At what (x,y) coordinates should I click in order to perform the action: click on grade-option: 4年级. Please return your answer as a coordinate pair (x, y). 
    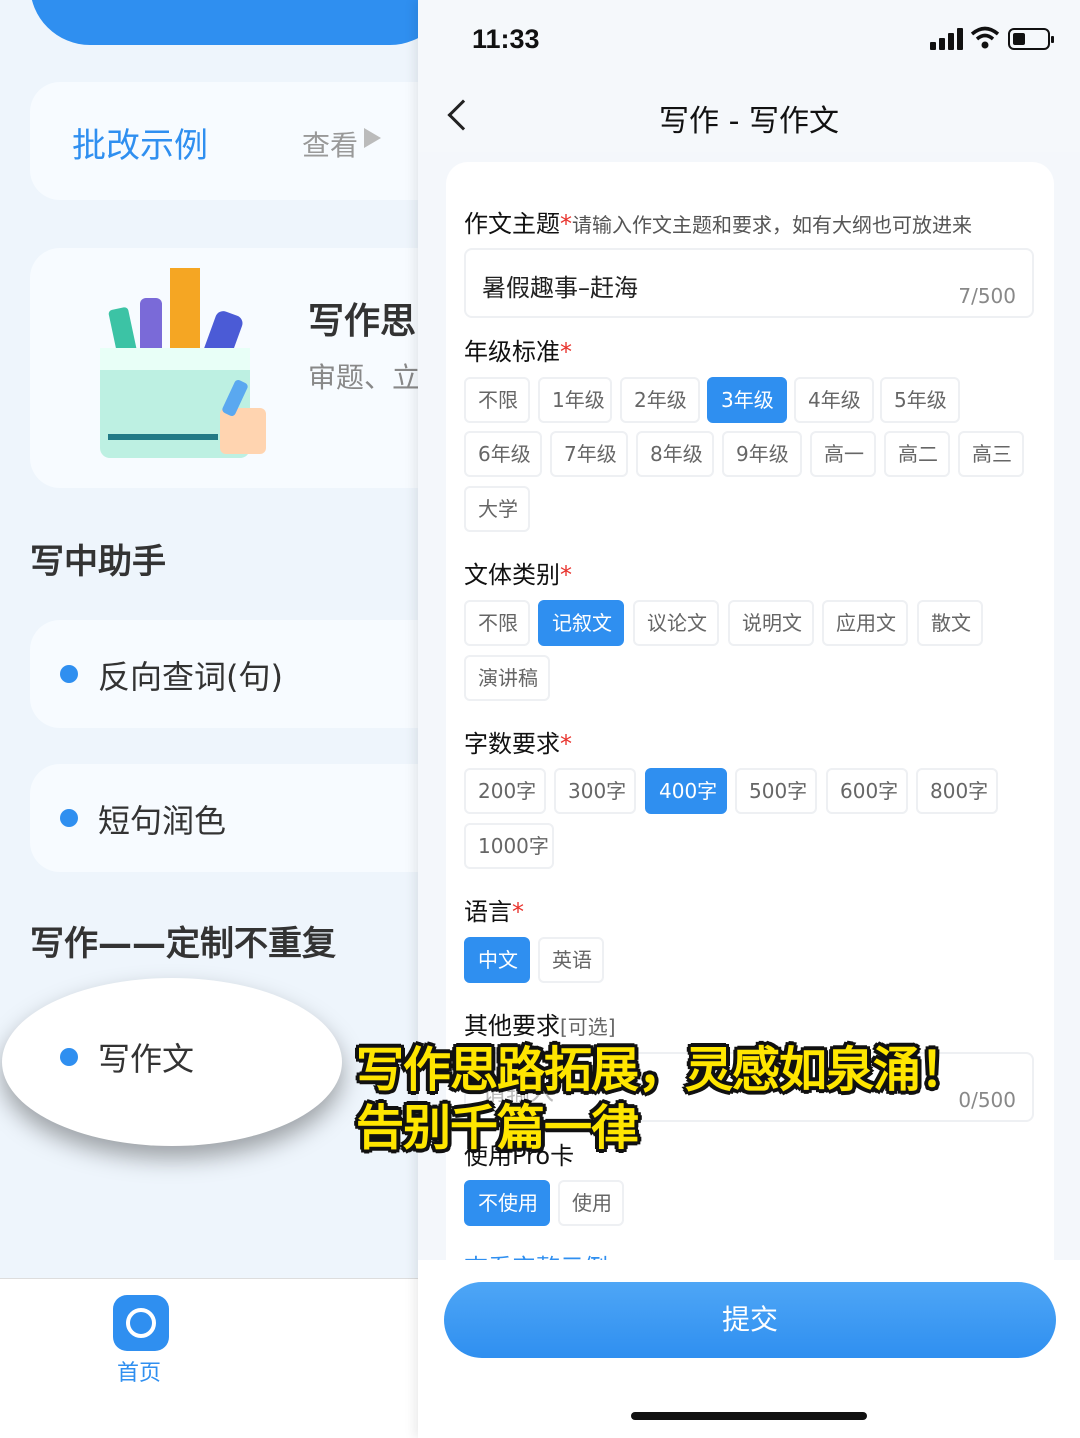
    Looking at the image, I should click on (834, 400).